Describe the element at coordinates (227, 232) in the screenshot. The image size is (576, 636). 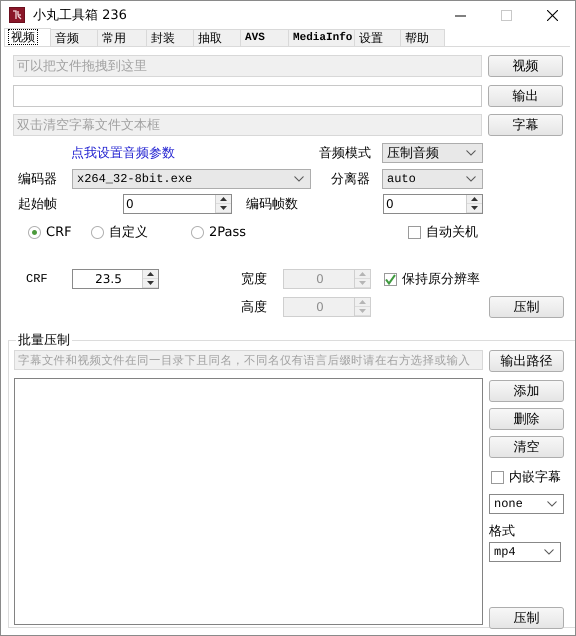
I see `radio-label: 2Pass` at that location.